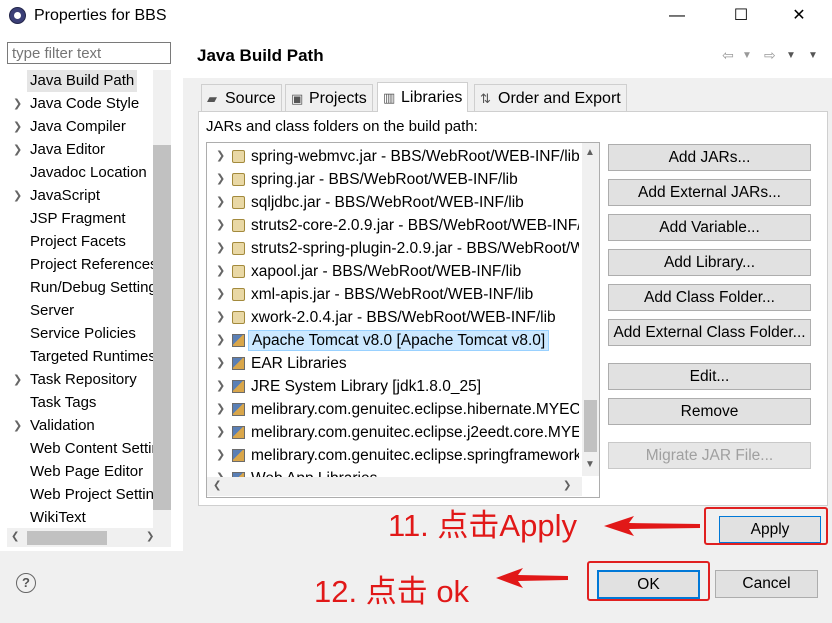 The height and width of the screenshot is (623, 832). Describe the element at coordinates (80, 380) in the screenshot. I see `nav-item: ❯ Task Repository` at that location.